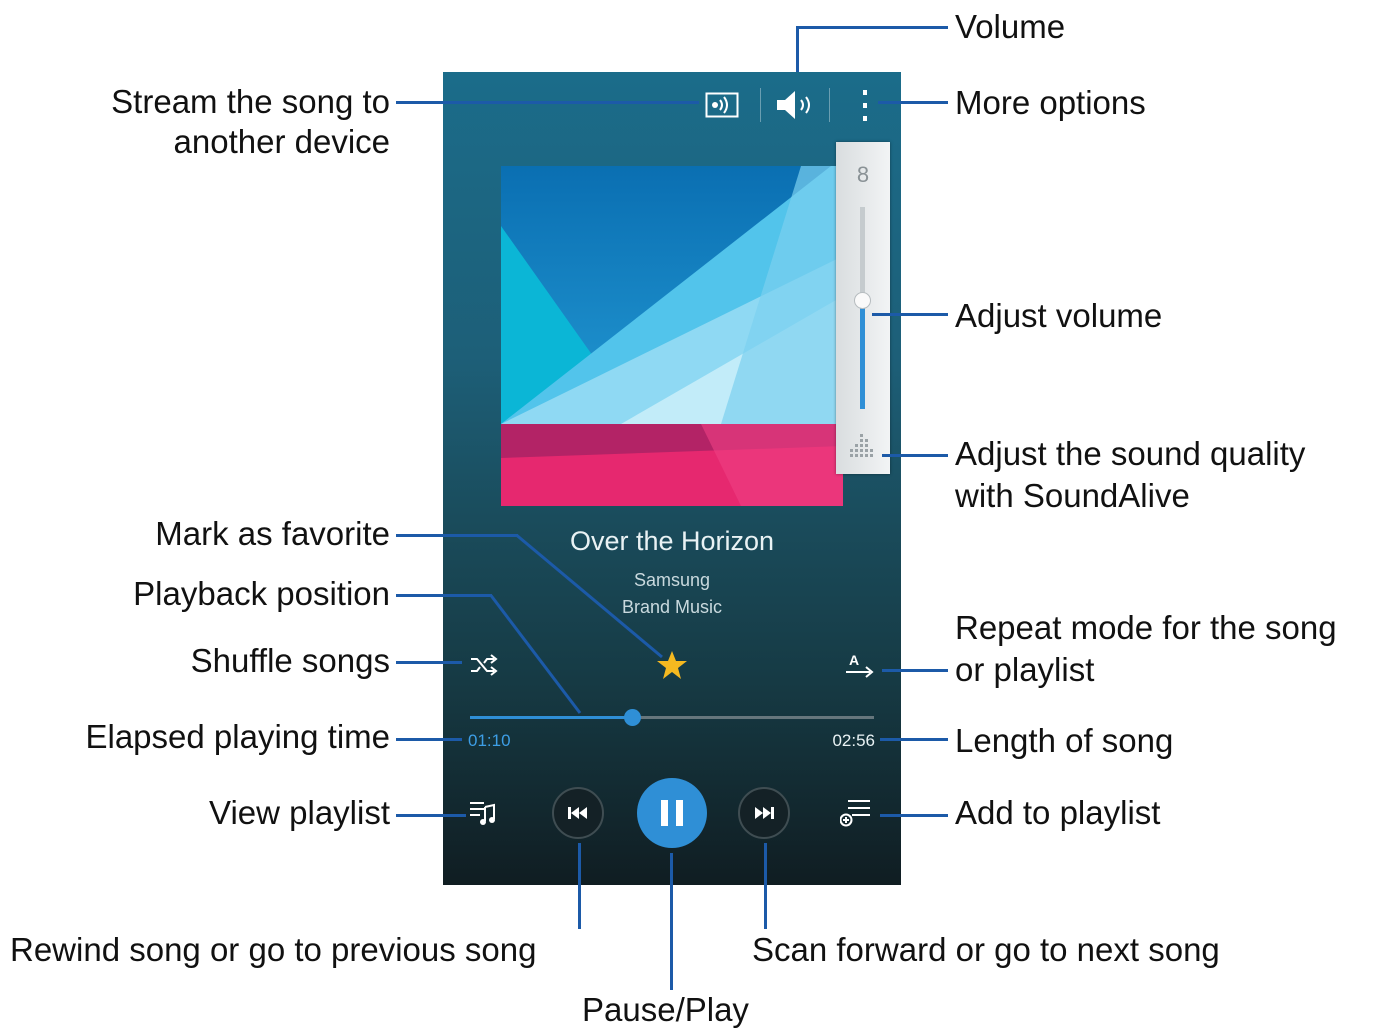  Describe the element at coordinates (1050, 102) in the screenshot. I see `callout-more-options: More options` at that location.